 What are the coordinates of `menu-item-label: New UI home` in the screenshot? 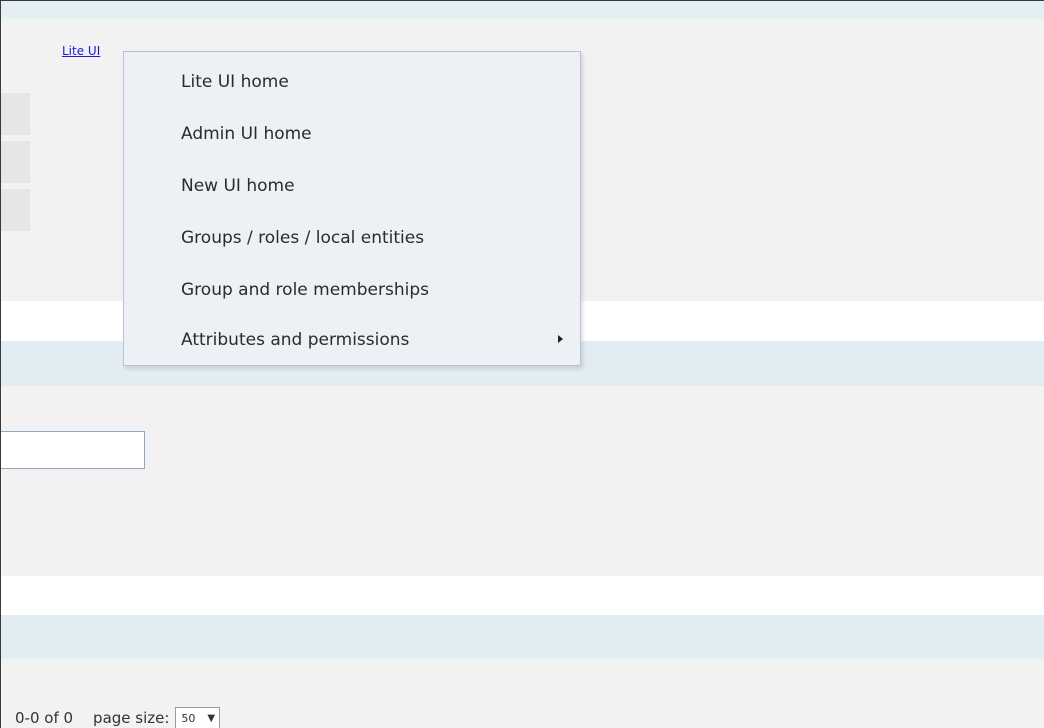 It's located at (238, 186).